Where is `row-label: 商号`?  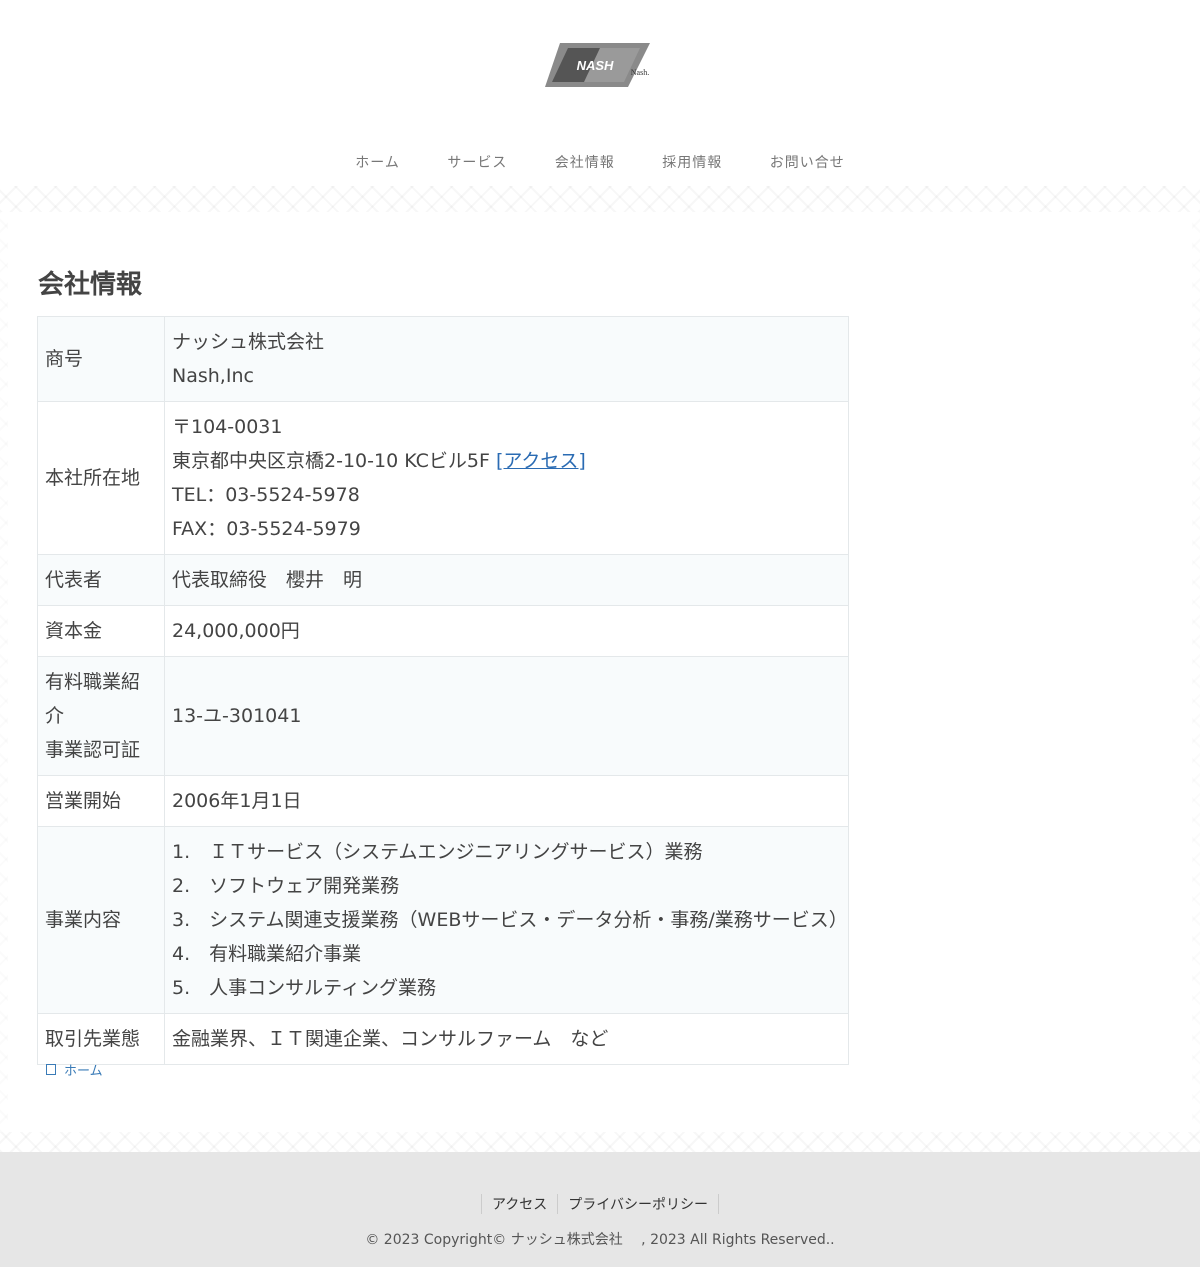 row-label: 商号 is located at coordinates (101, 359).